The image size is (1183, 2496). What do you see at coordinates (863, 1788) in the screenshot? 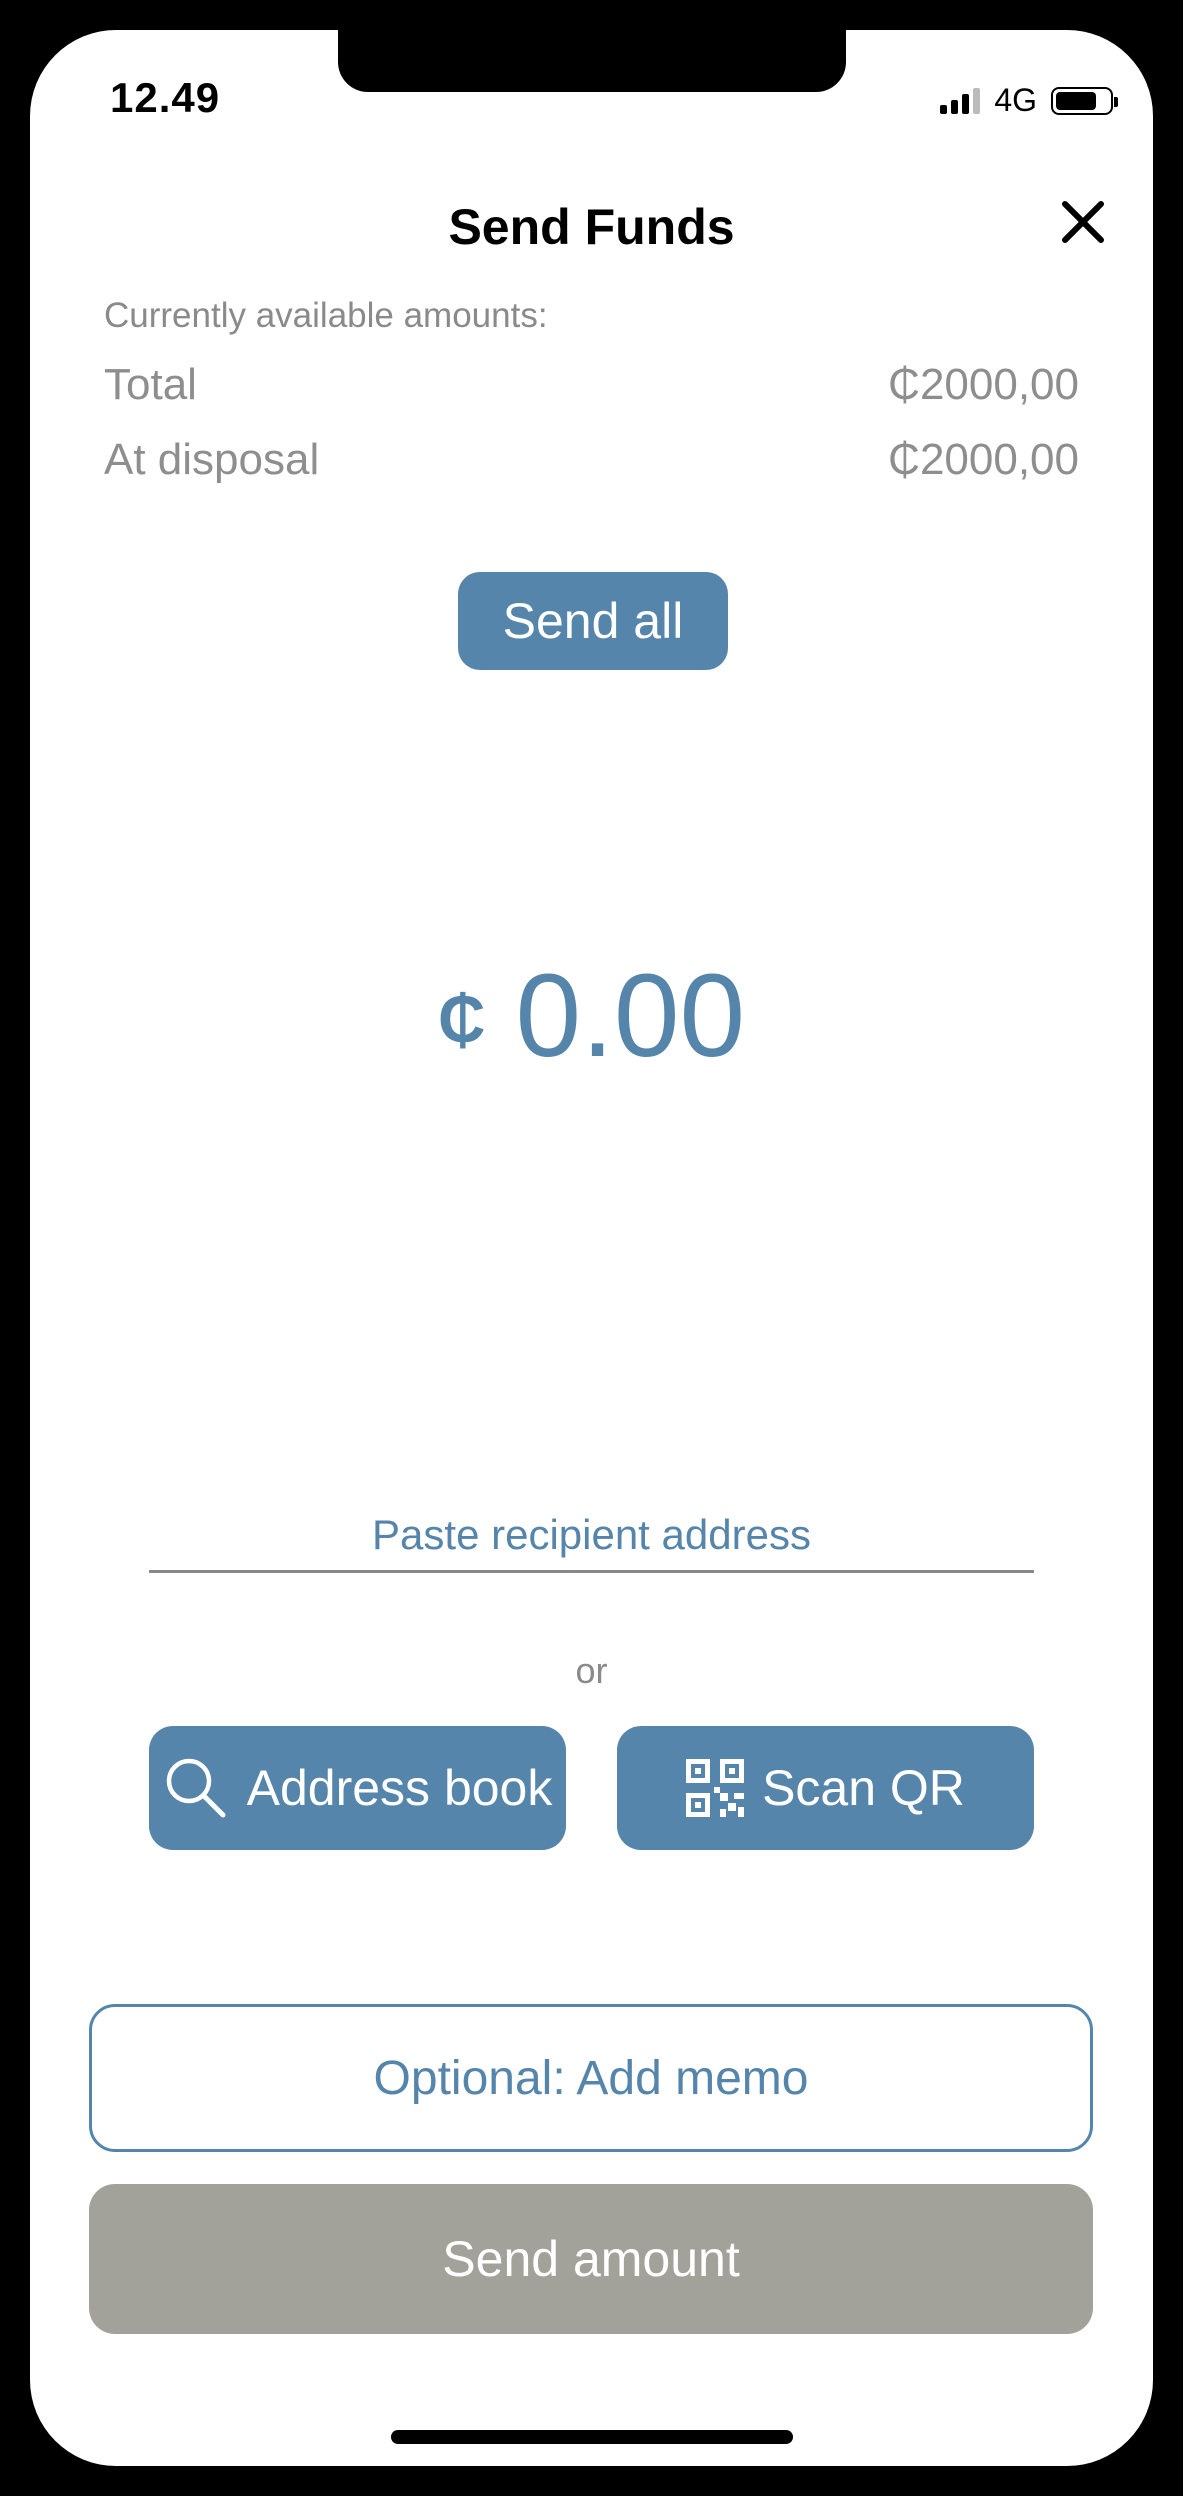
I see `scan-qr-label: Scan QR` at bounding box center [863, 1788].